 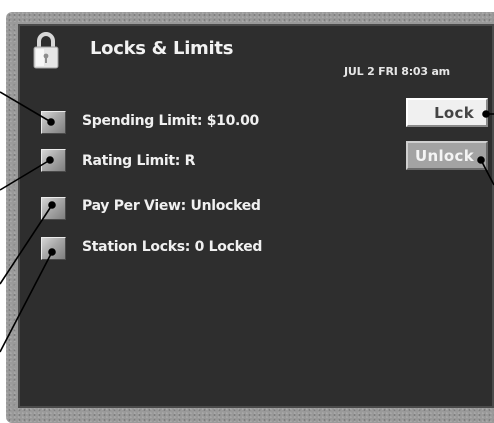 What do you see at coordinates (162, 48) in the screenshot?
I see `page-title: Locks & Limits` at bounding box center [162, 48].